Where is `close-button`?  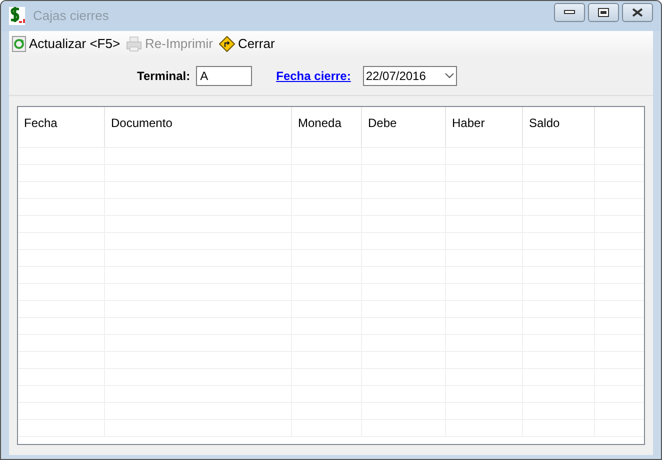 close-button is located at coordinates (637, 12).